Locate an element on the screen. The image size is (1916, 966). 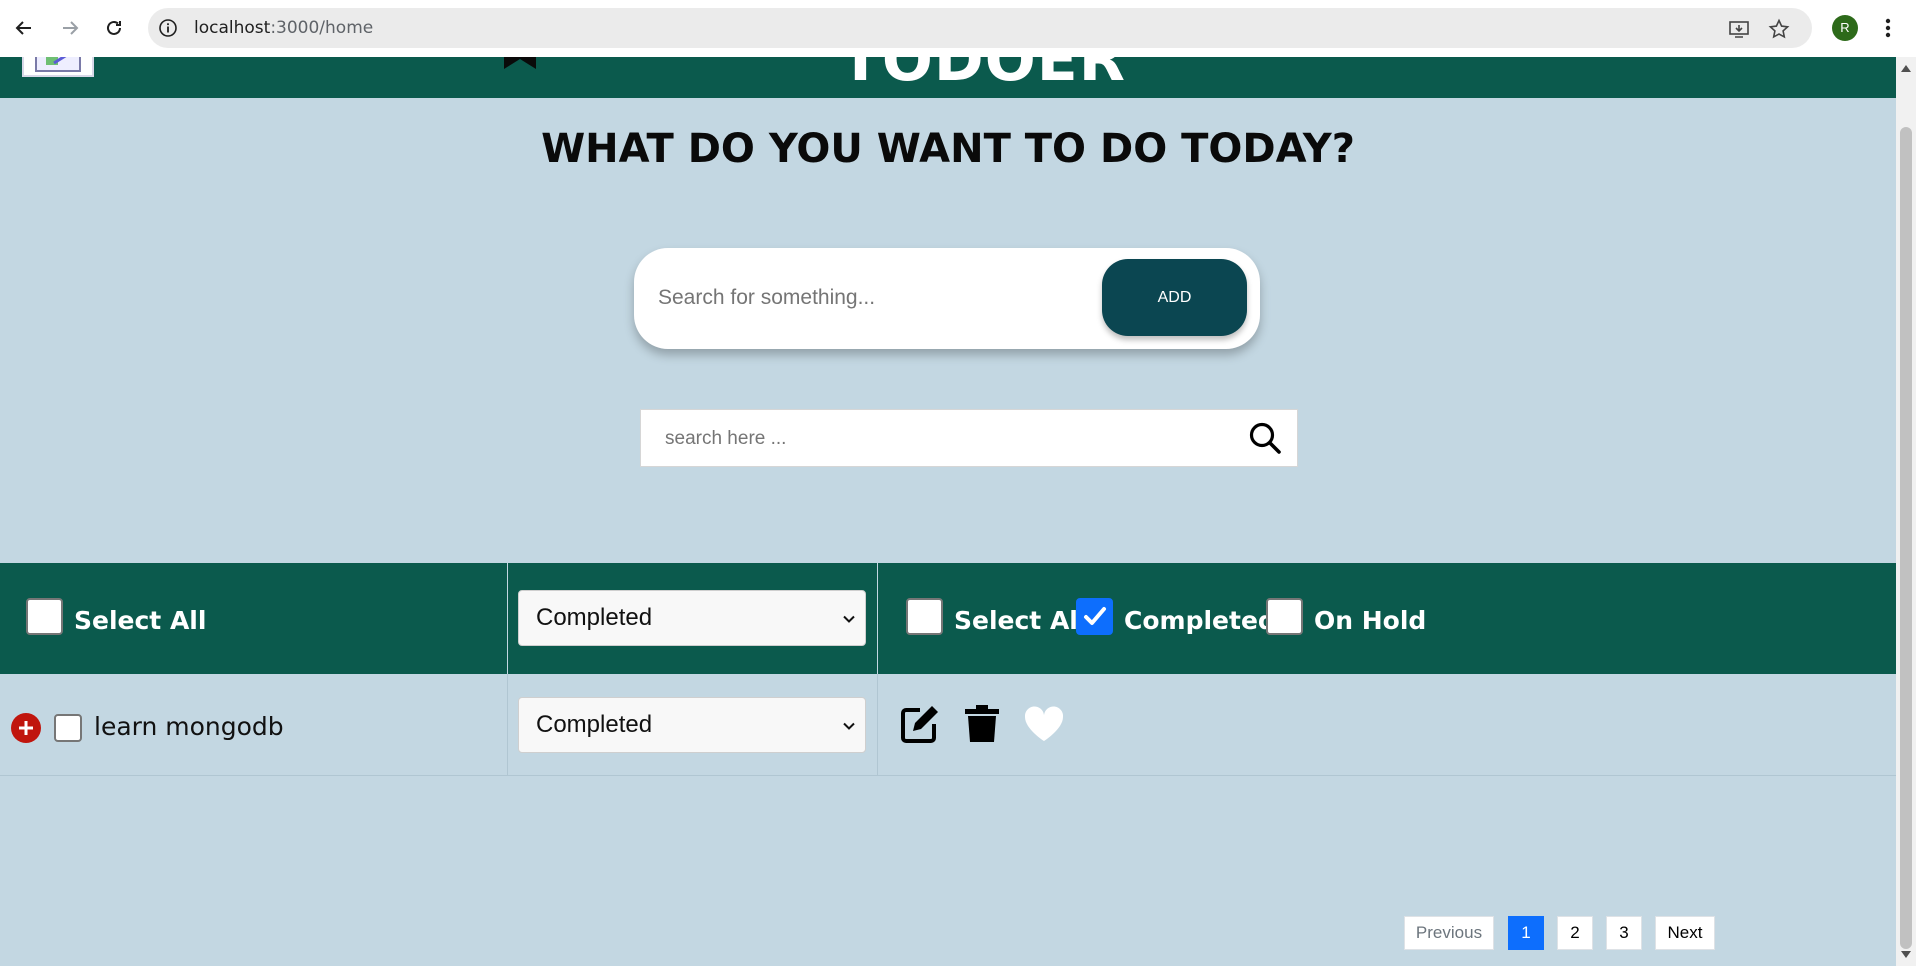
add-task-input is located at coordinates (868, 298).